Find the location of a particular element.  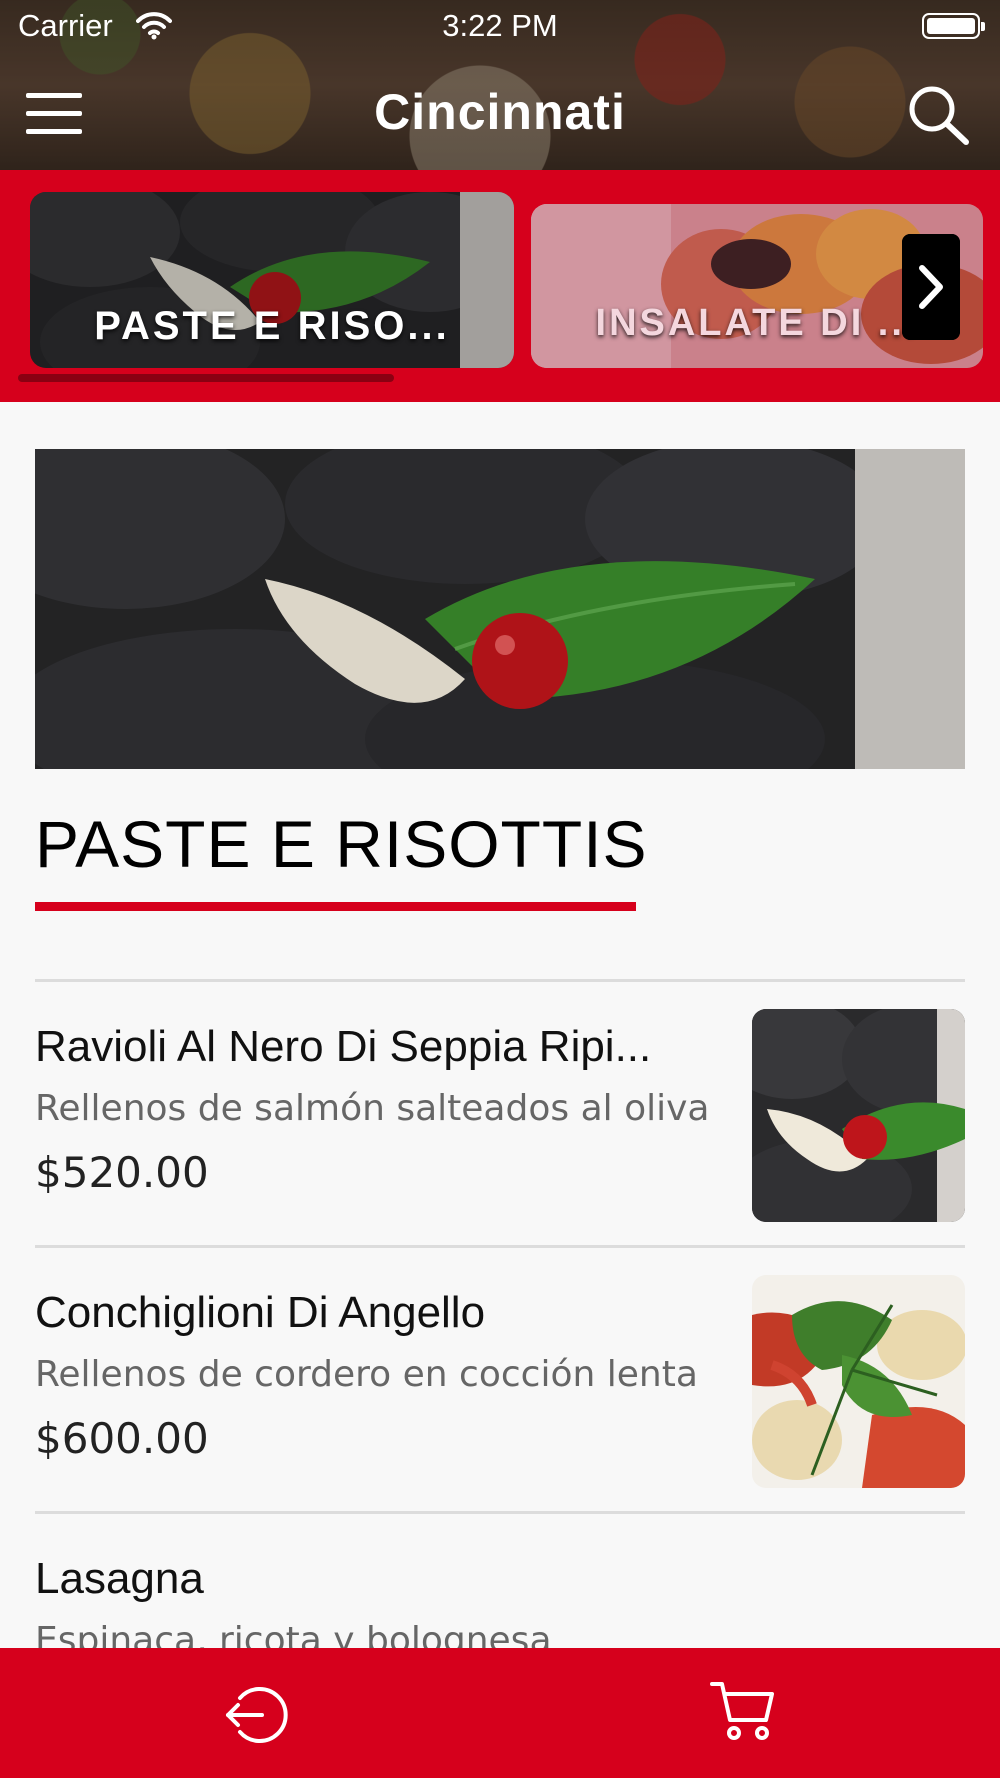

exit-button is located at coordinates (255, 1715).